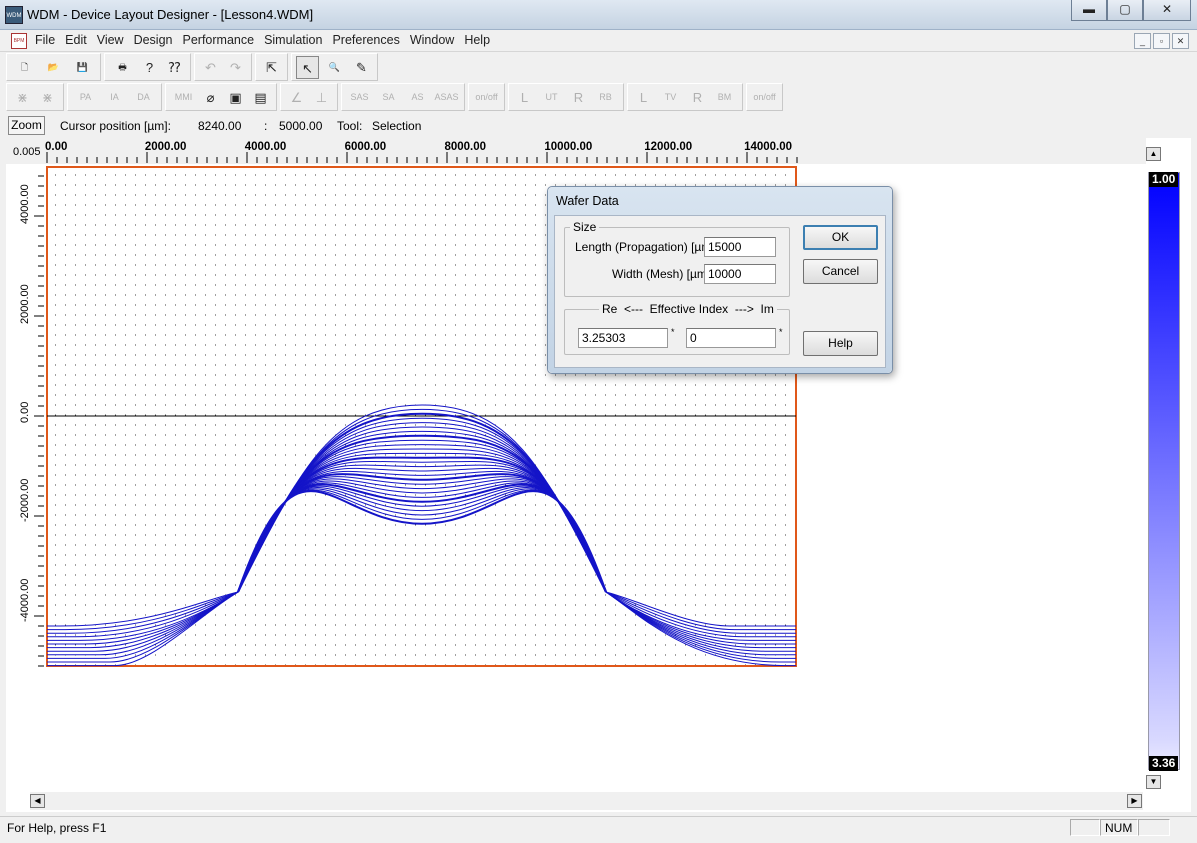 The image size is (1197, 843). Describe the element at coordinates (623, 338) in the screenshot. I see `effective-index-re-input: 3.25303` at that location.